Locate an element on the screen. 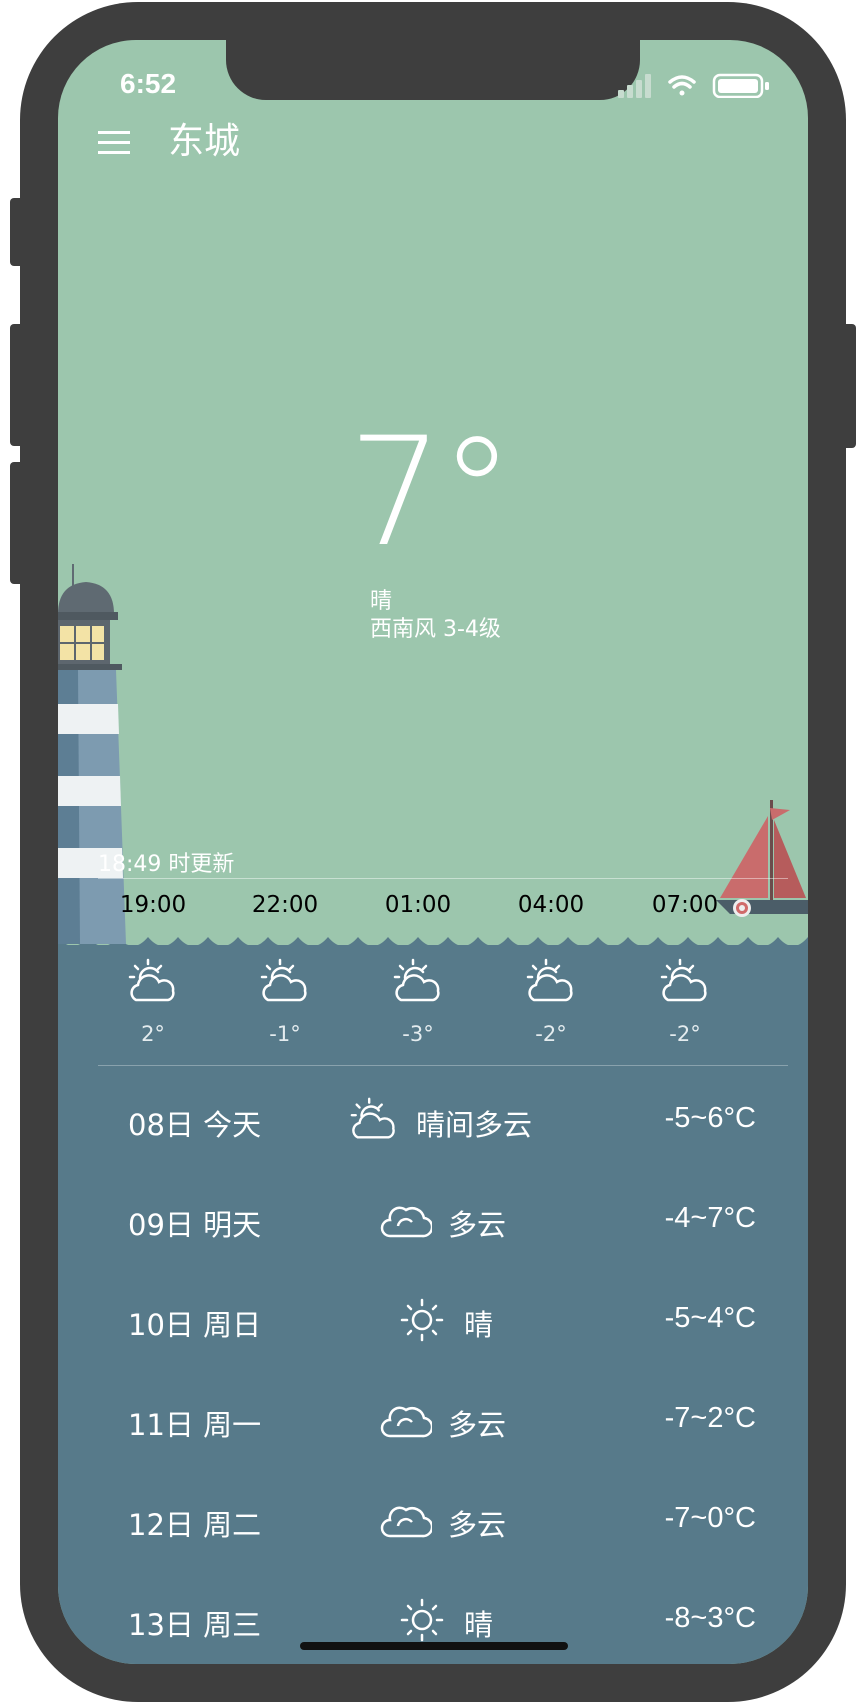 This screenshot has height=1704, width=866. hour-time: 22:00 is located at coordinates (285, 905).